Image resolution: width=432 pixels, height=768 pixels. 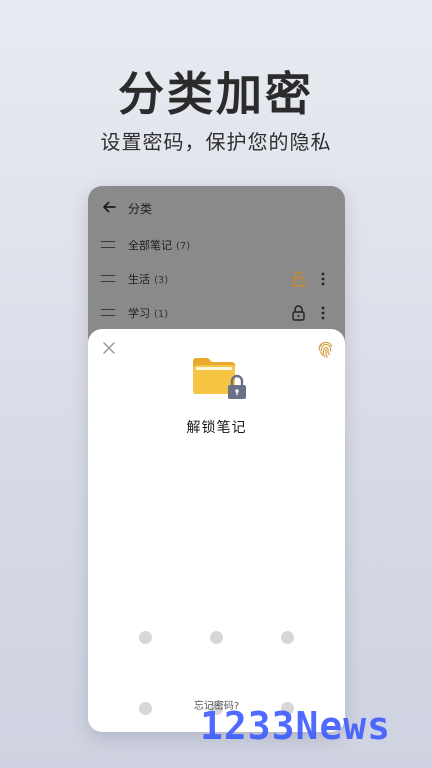 What do you see at coordinates (216, 209) in the screenshot?
I see `app-bar: 分类` at bounding box center [216, 209].